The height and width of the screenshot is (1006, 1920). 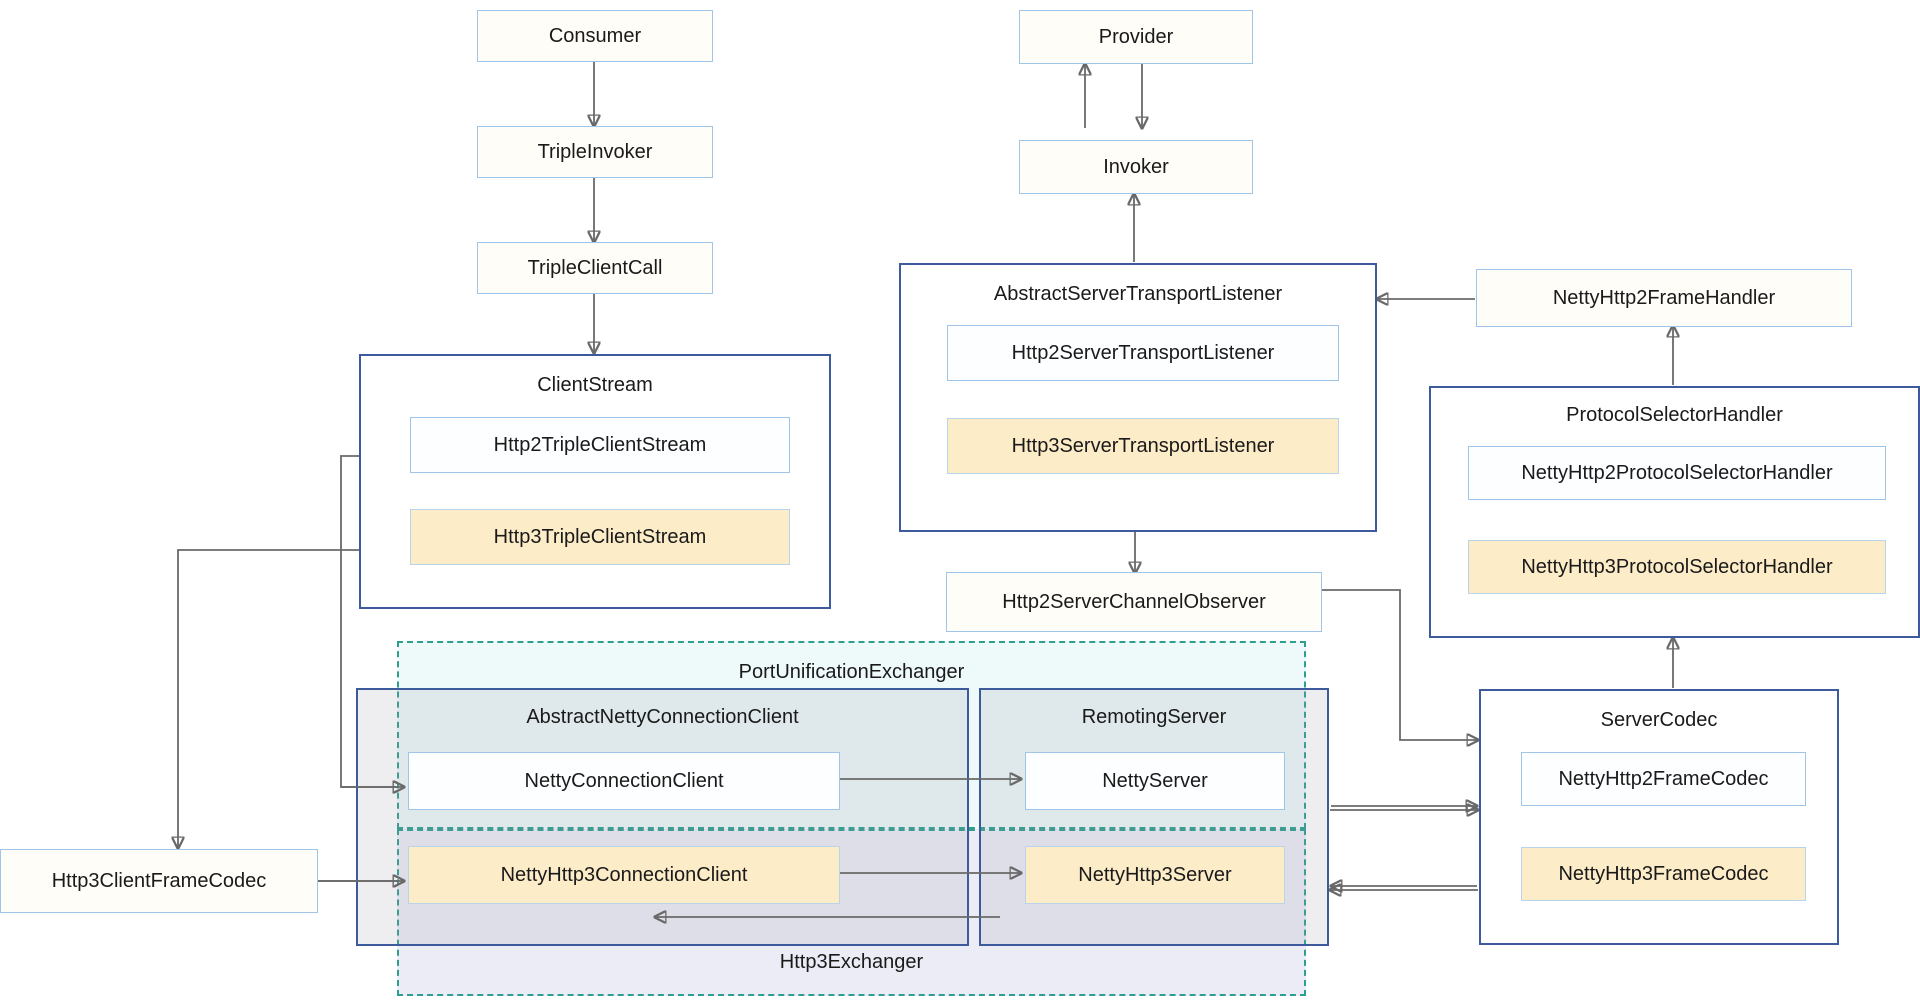 What do you see at coordinates (1143, 446) in the screenshot?
I see `http3-server-transport-listener-box: Http3ServerTransportListener` at bounding box center [1143, 446].